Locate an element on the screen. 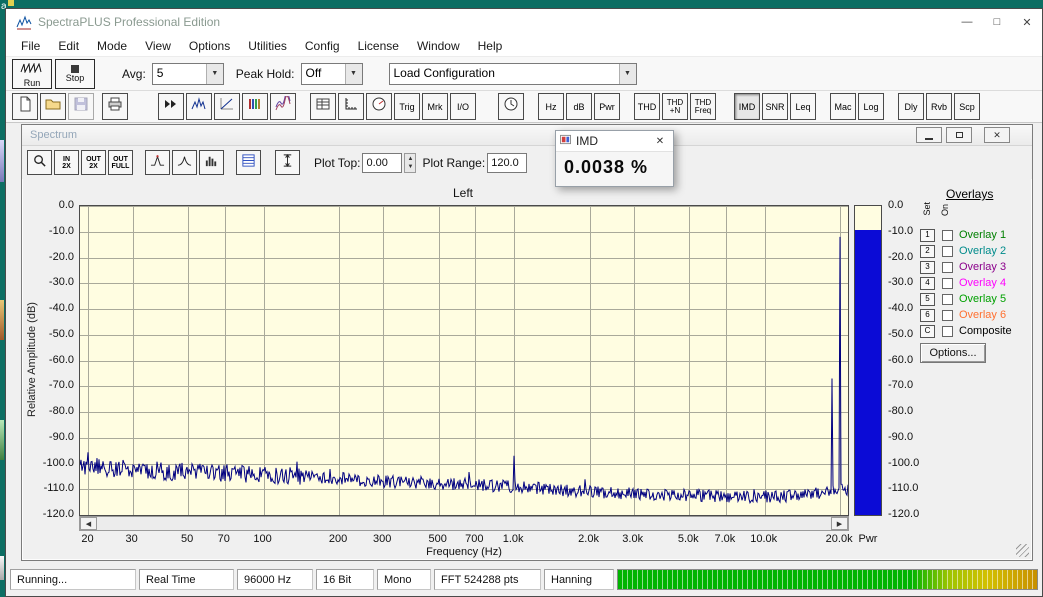 This screenshot has height=597, width=1043. snr-button: SNR is located at coordinates (775, 106).